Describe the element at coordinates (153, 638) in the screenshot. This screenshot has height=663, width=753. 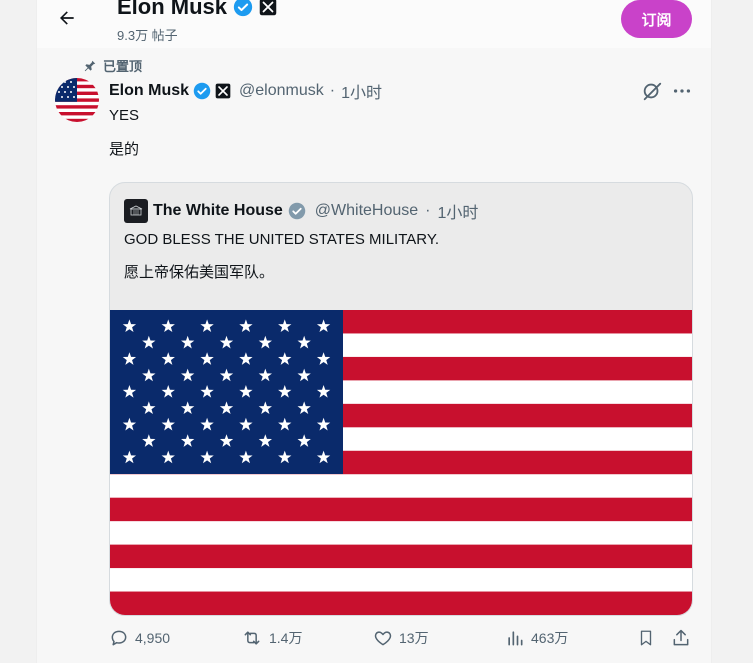
I see `reply-count: 4,950` at that location.